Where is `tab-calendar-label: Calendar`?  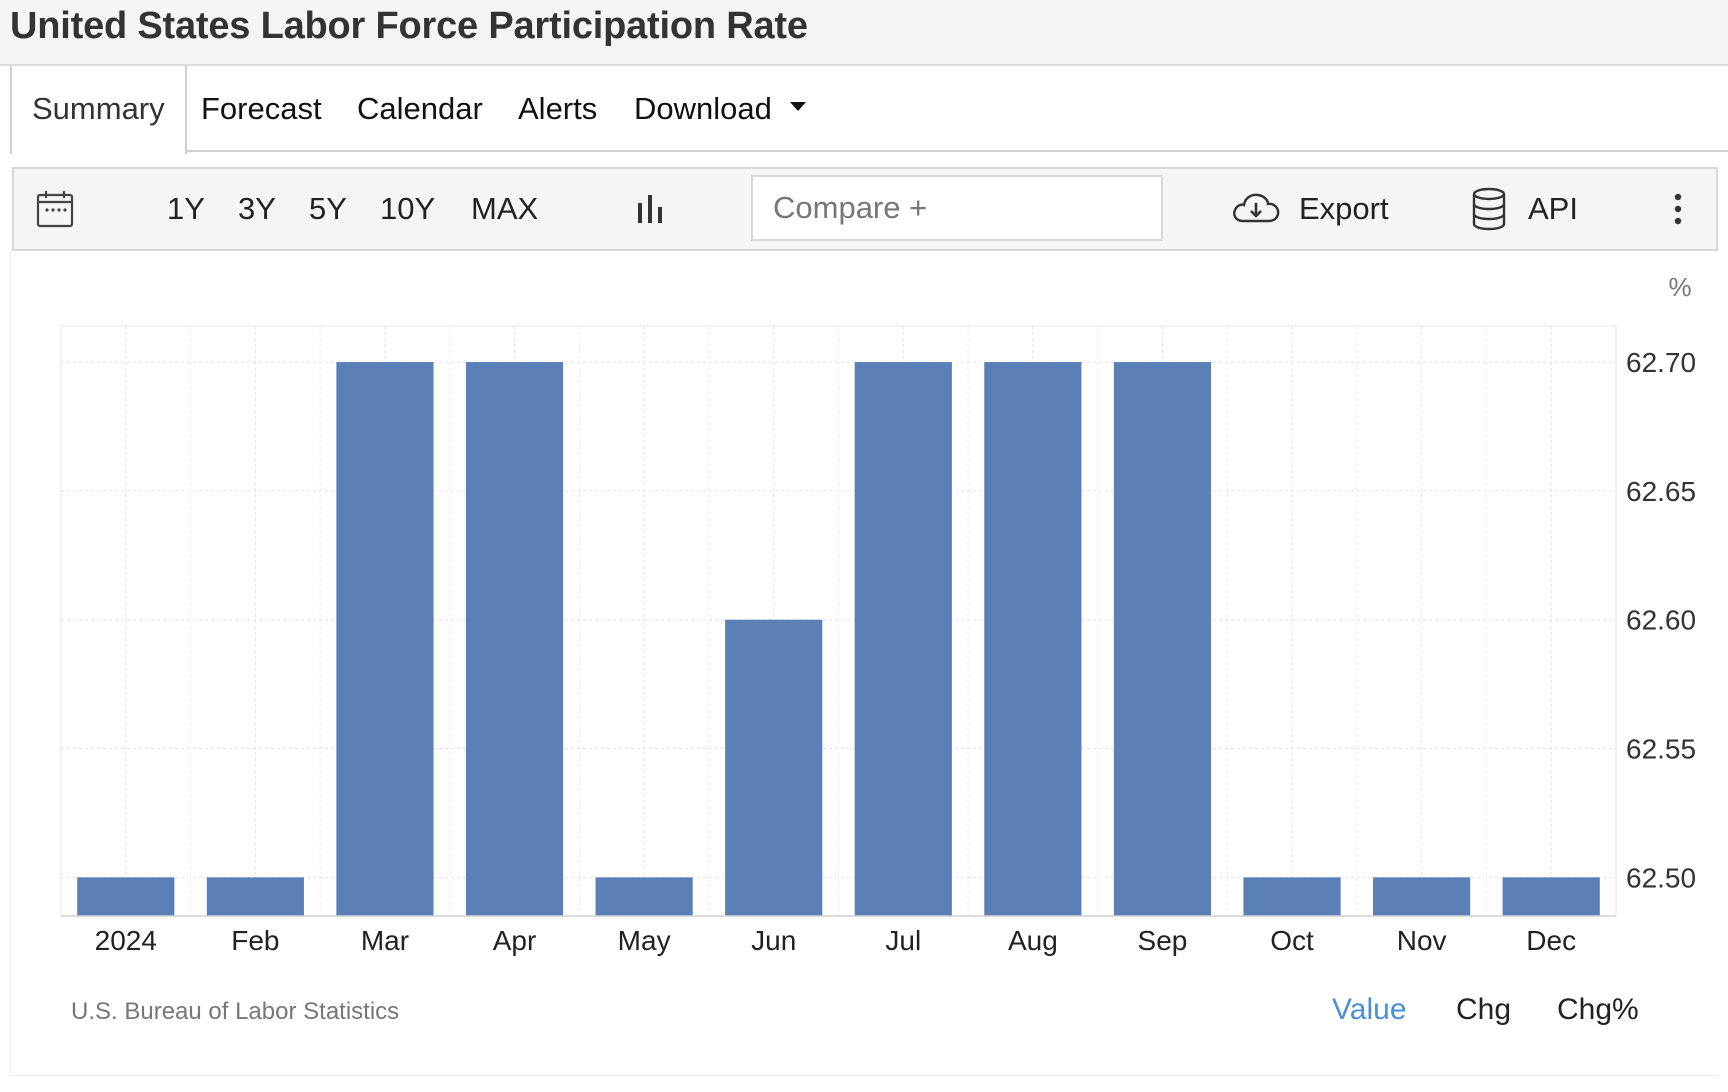 tab-calendar-label: Calendar is located at coordinates (420, 108).